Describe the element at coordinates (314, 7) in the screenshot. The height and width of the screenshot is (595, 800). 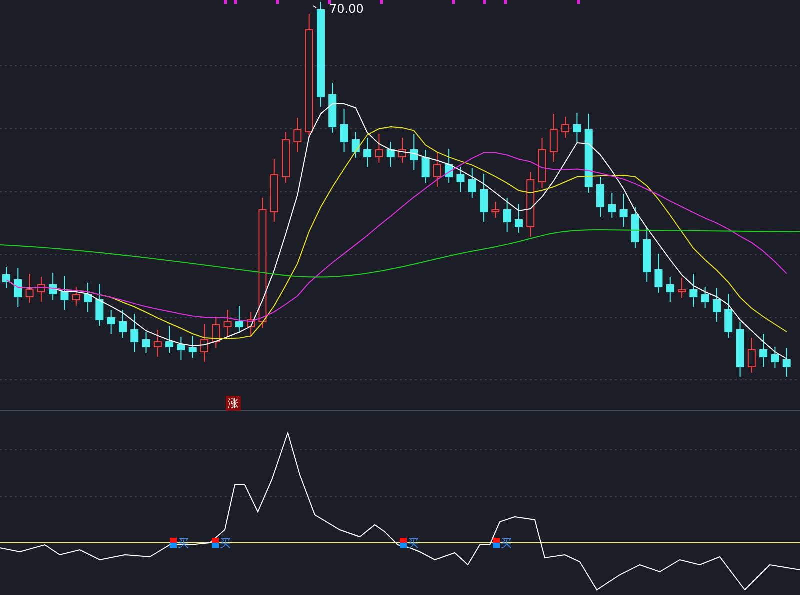
I see `leader-line` at that location.